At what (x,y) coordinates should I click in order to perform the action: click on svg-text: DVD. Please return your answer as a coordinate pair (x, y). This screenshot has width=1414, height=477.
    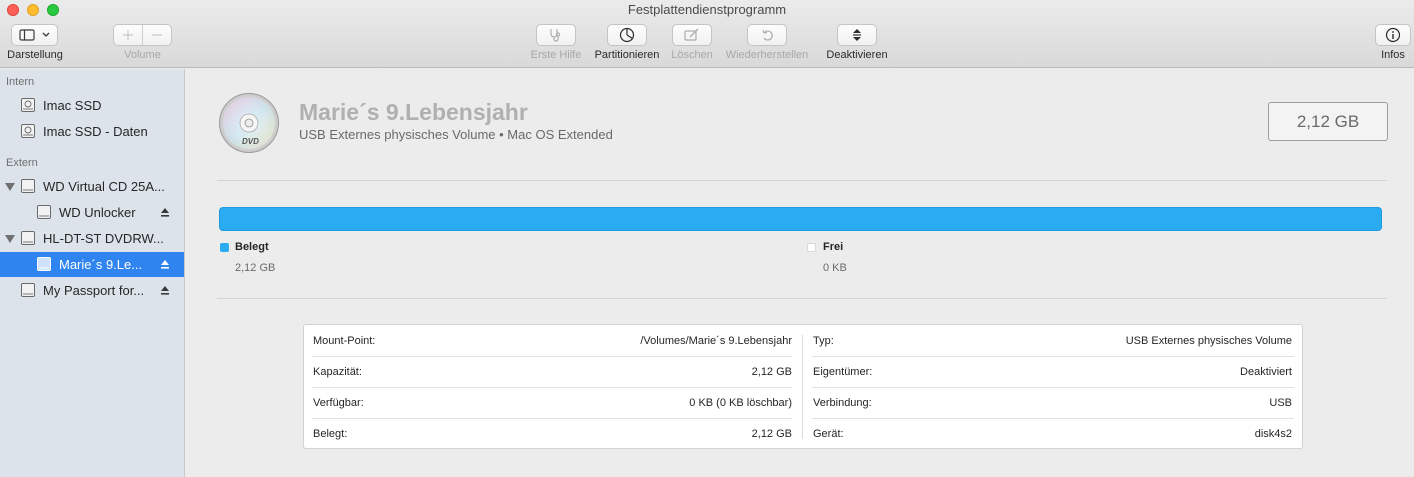
    Looking at the image, I should click on (250, 141).